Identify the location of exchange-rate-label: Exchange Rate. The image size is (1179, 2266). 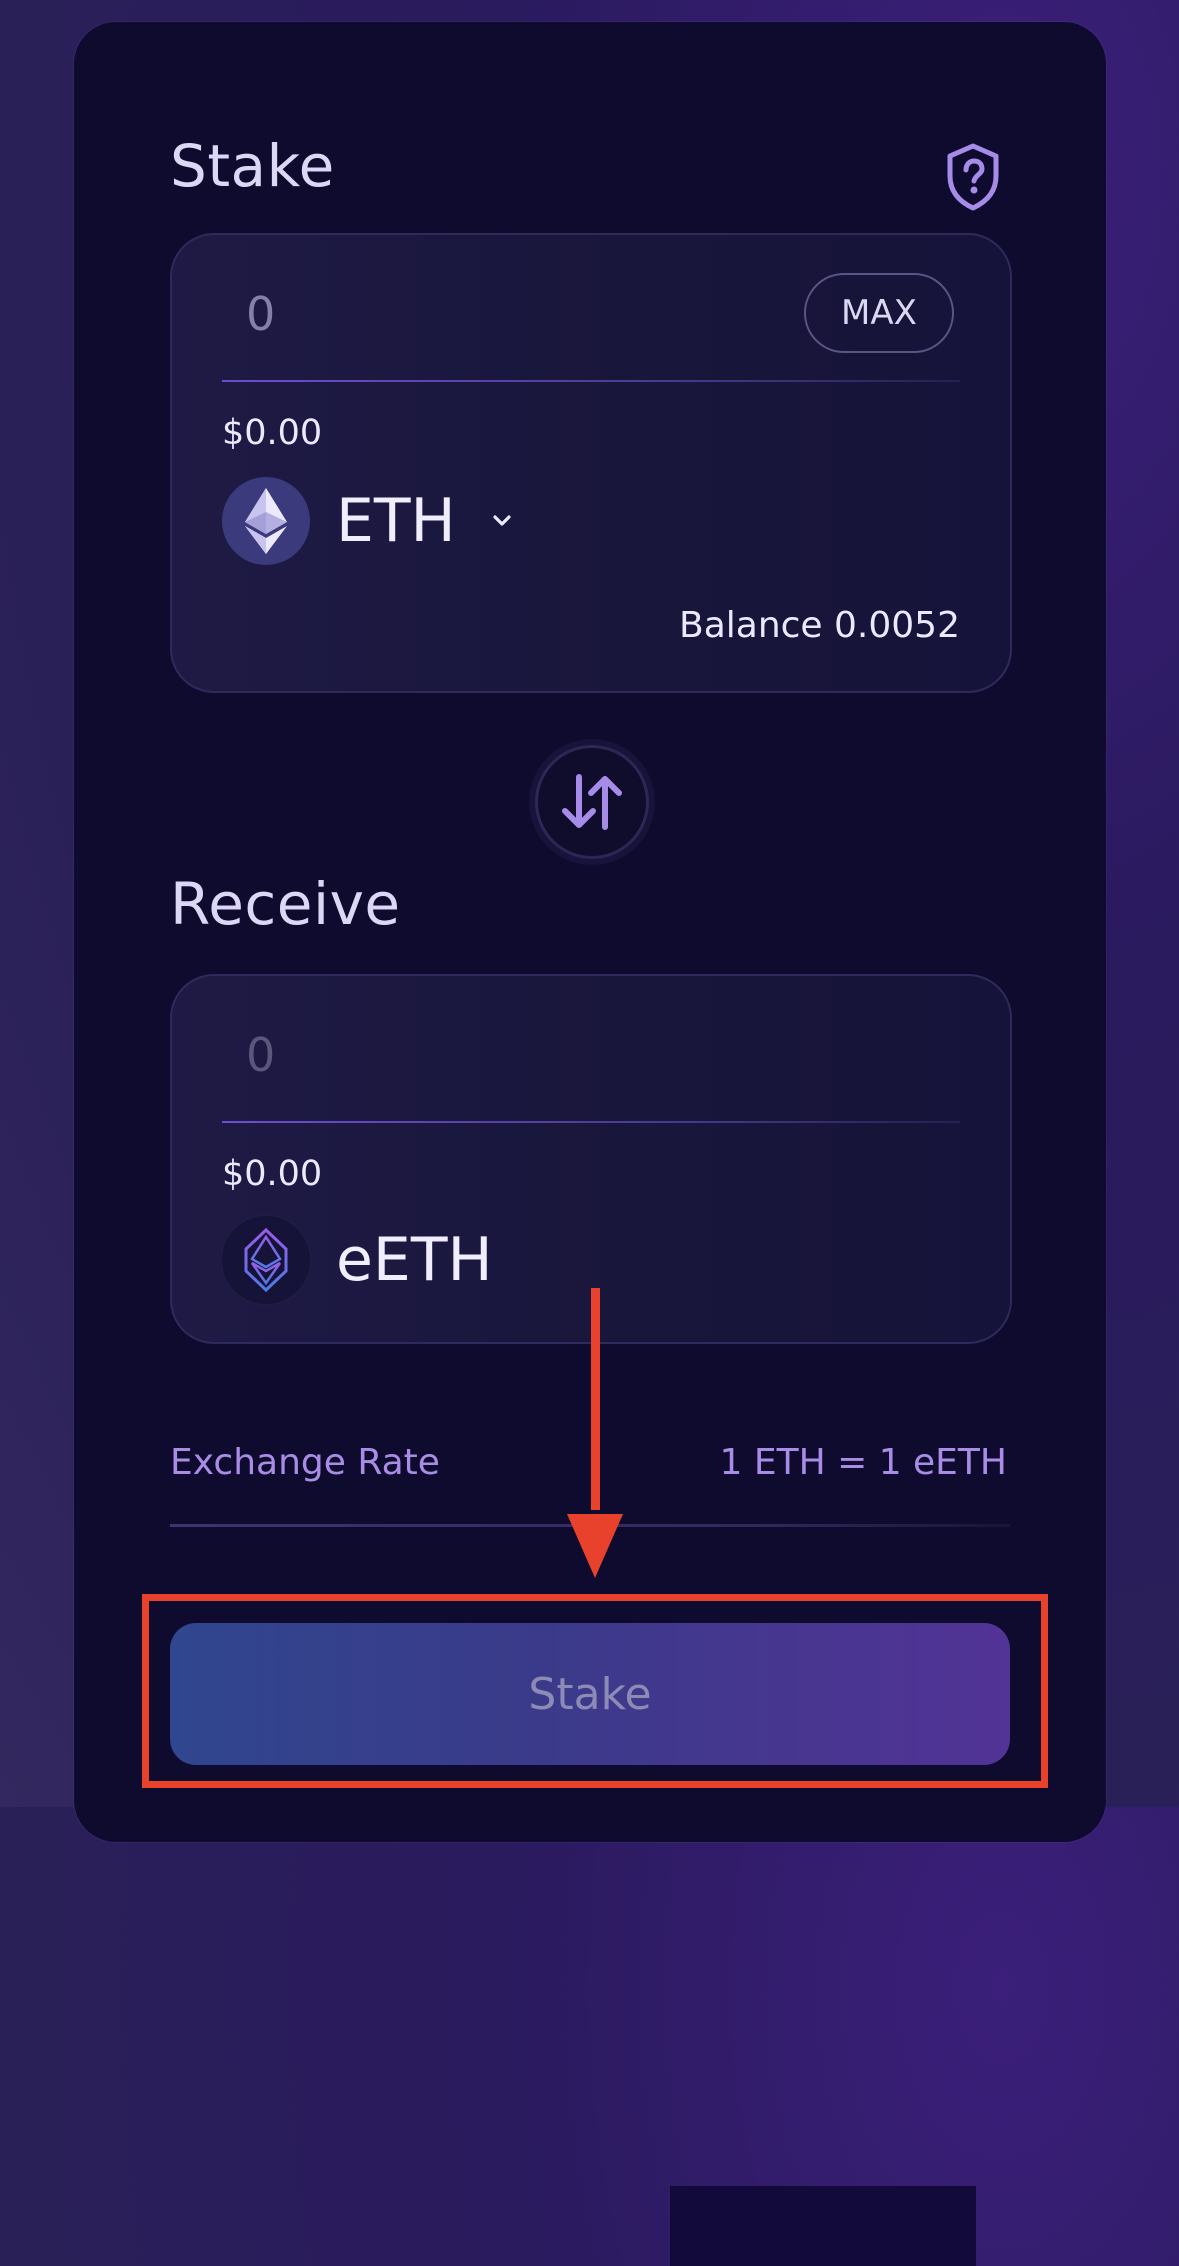
(305, 1462).